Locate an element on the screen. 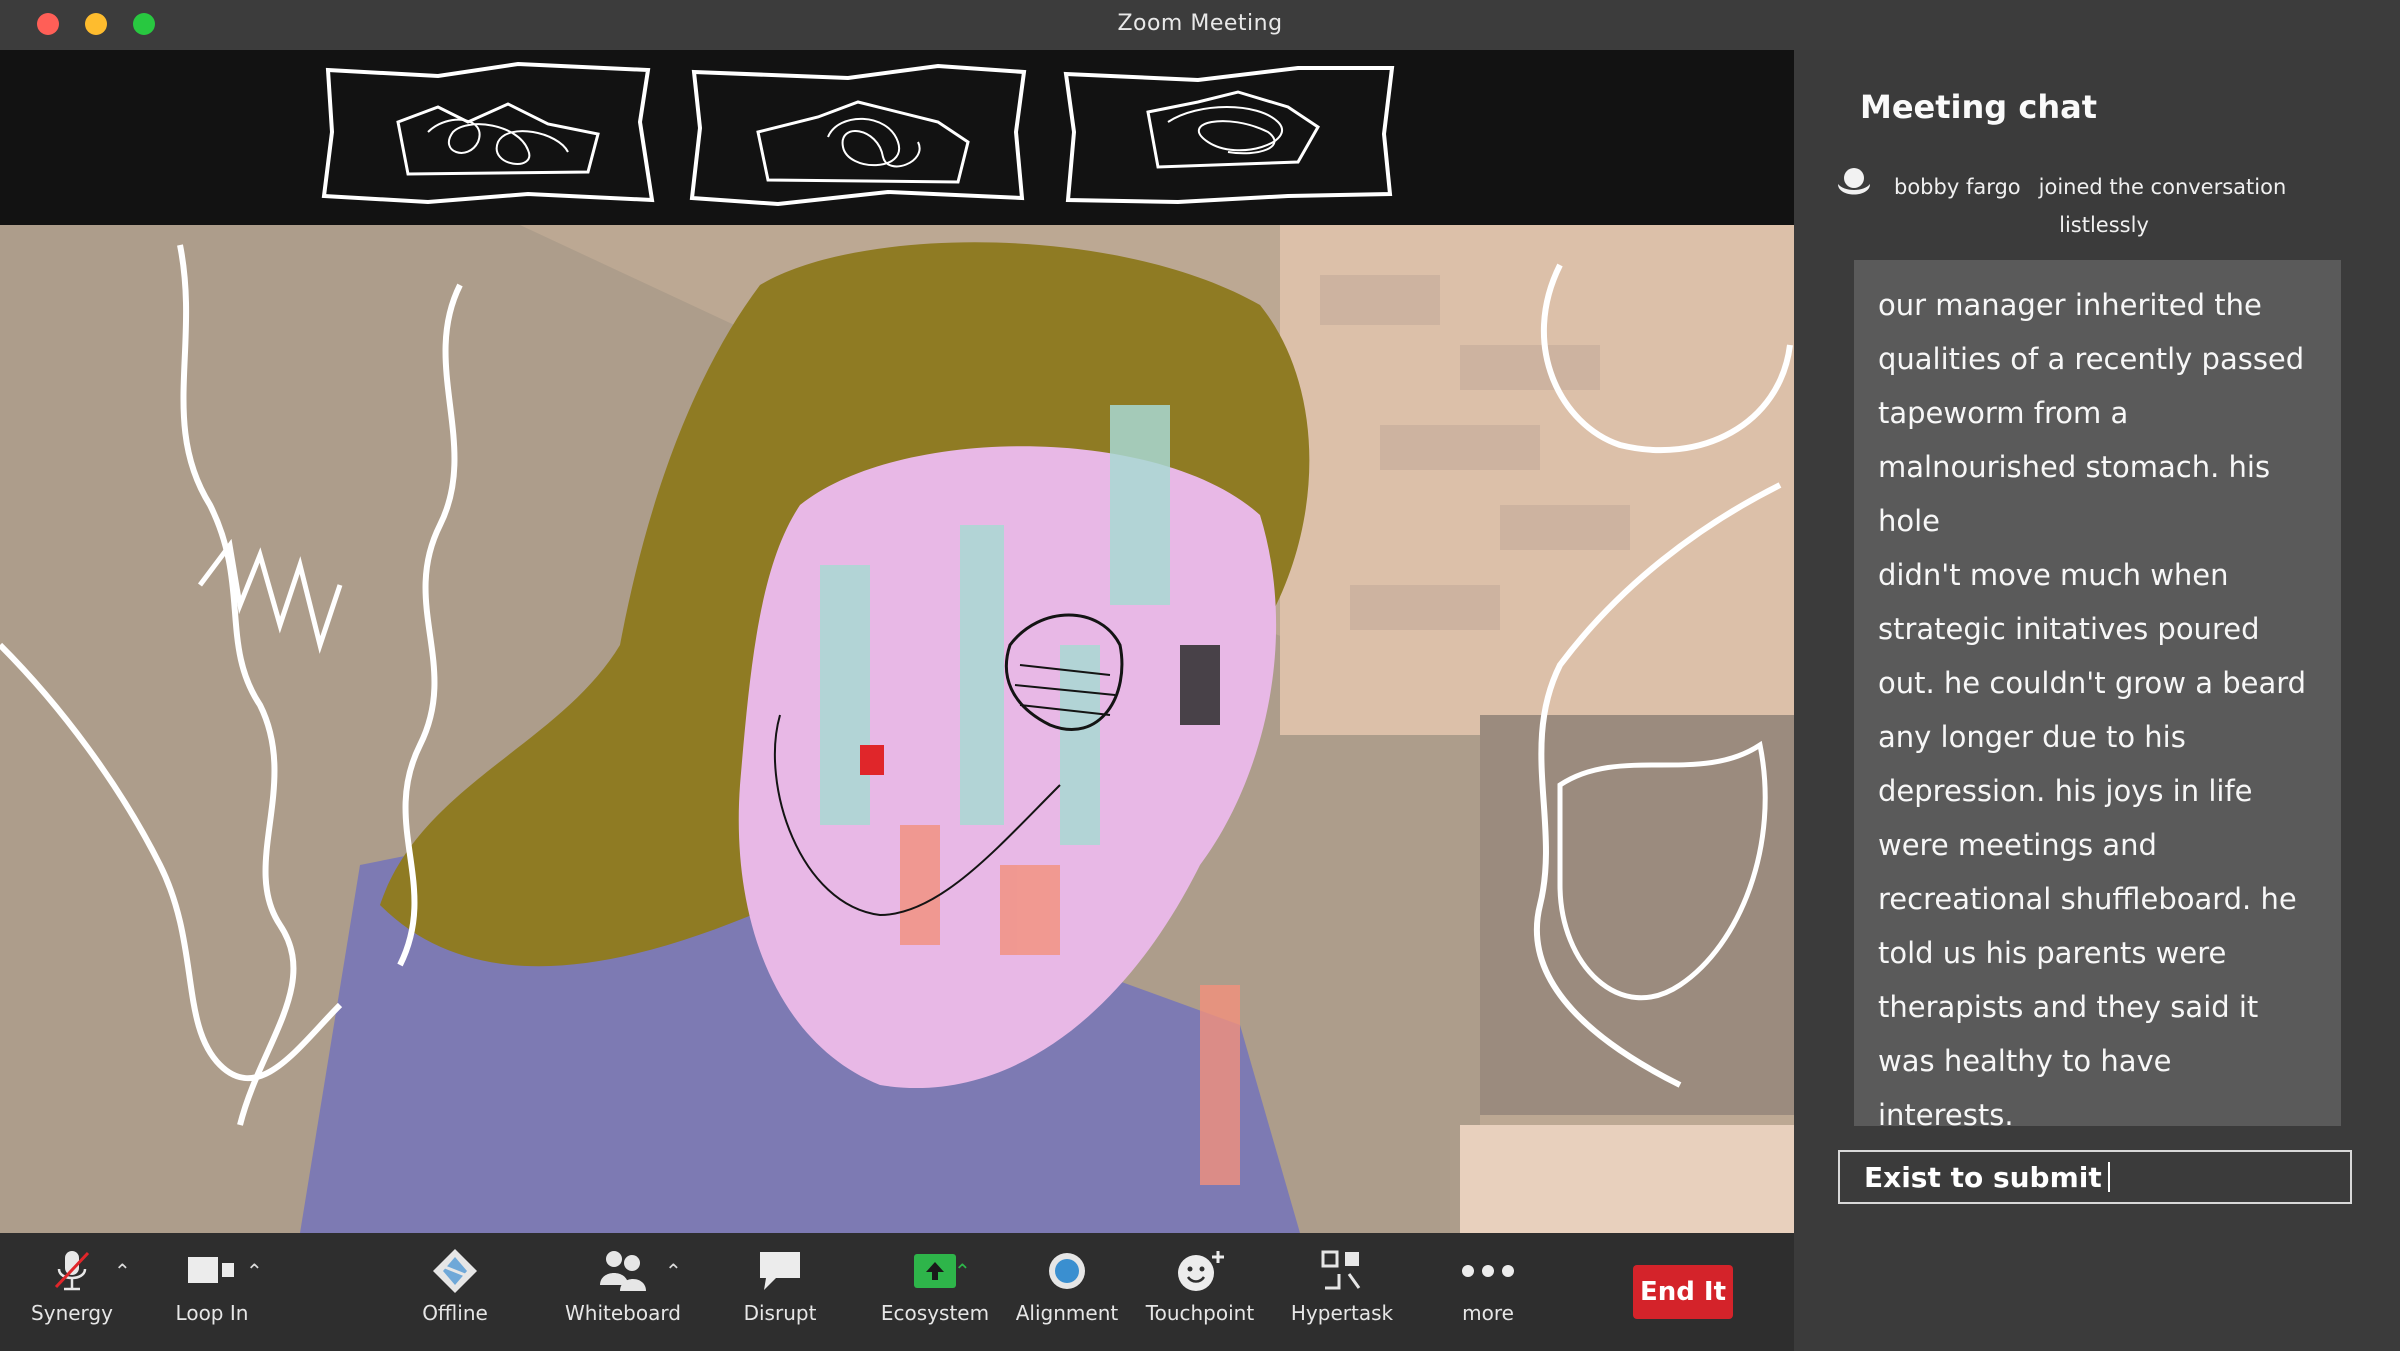 Image resolution: width=2400 pixels, height=1351 pixels. diamond-icon is located at coordinates (455, 1271).